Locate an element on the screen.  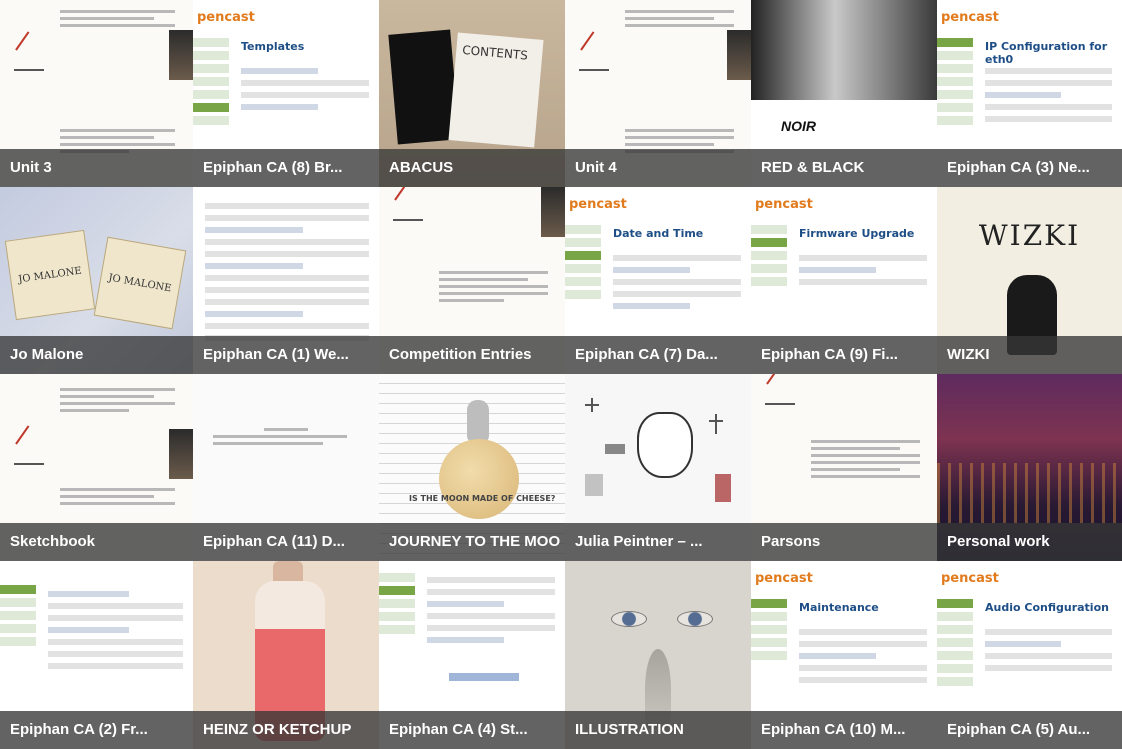
gallery-tile-illustration: ILLUSTRATION is located at coordinates (658, 655).